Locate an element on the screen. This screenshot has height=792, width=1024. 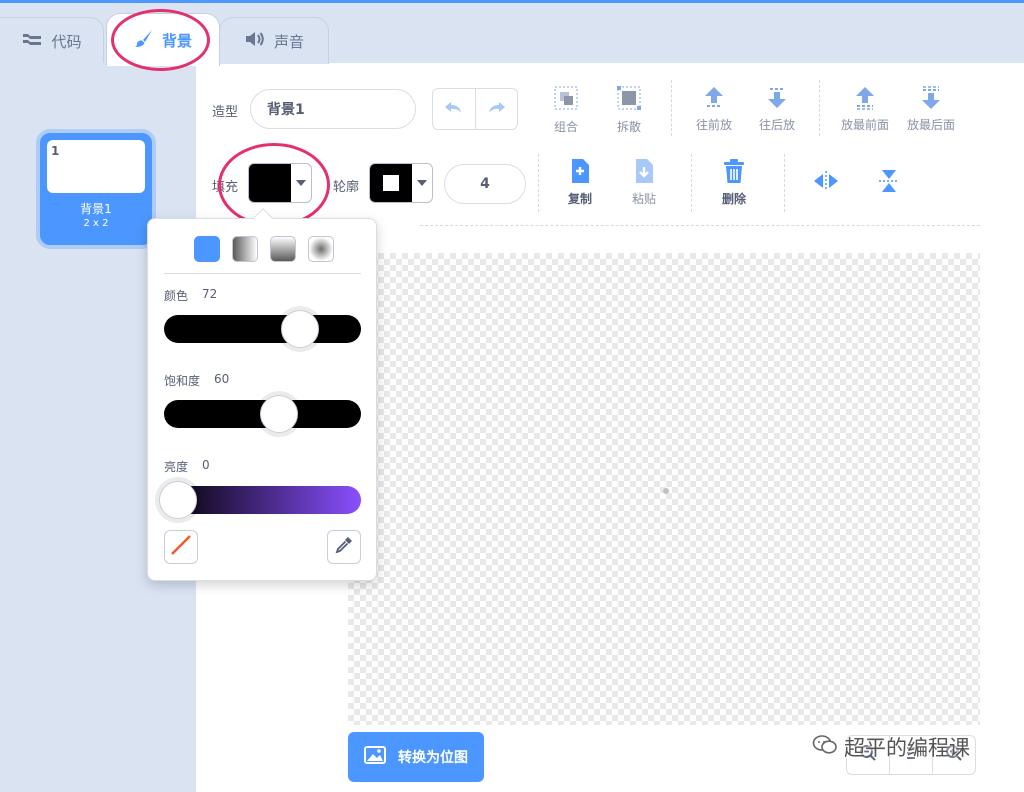
tab-backdrop-label: 背景 is located at coordinates (176, 40).